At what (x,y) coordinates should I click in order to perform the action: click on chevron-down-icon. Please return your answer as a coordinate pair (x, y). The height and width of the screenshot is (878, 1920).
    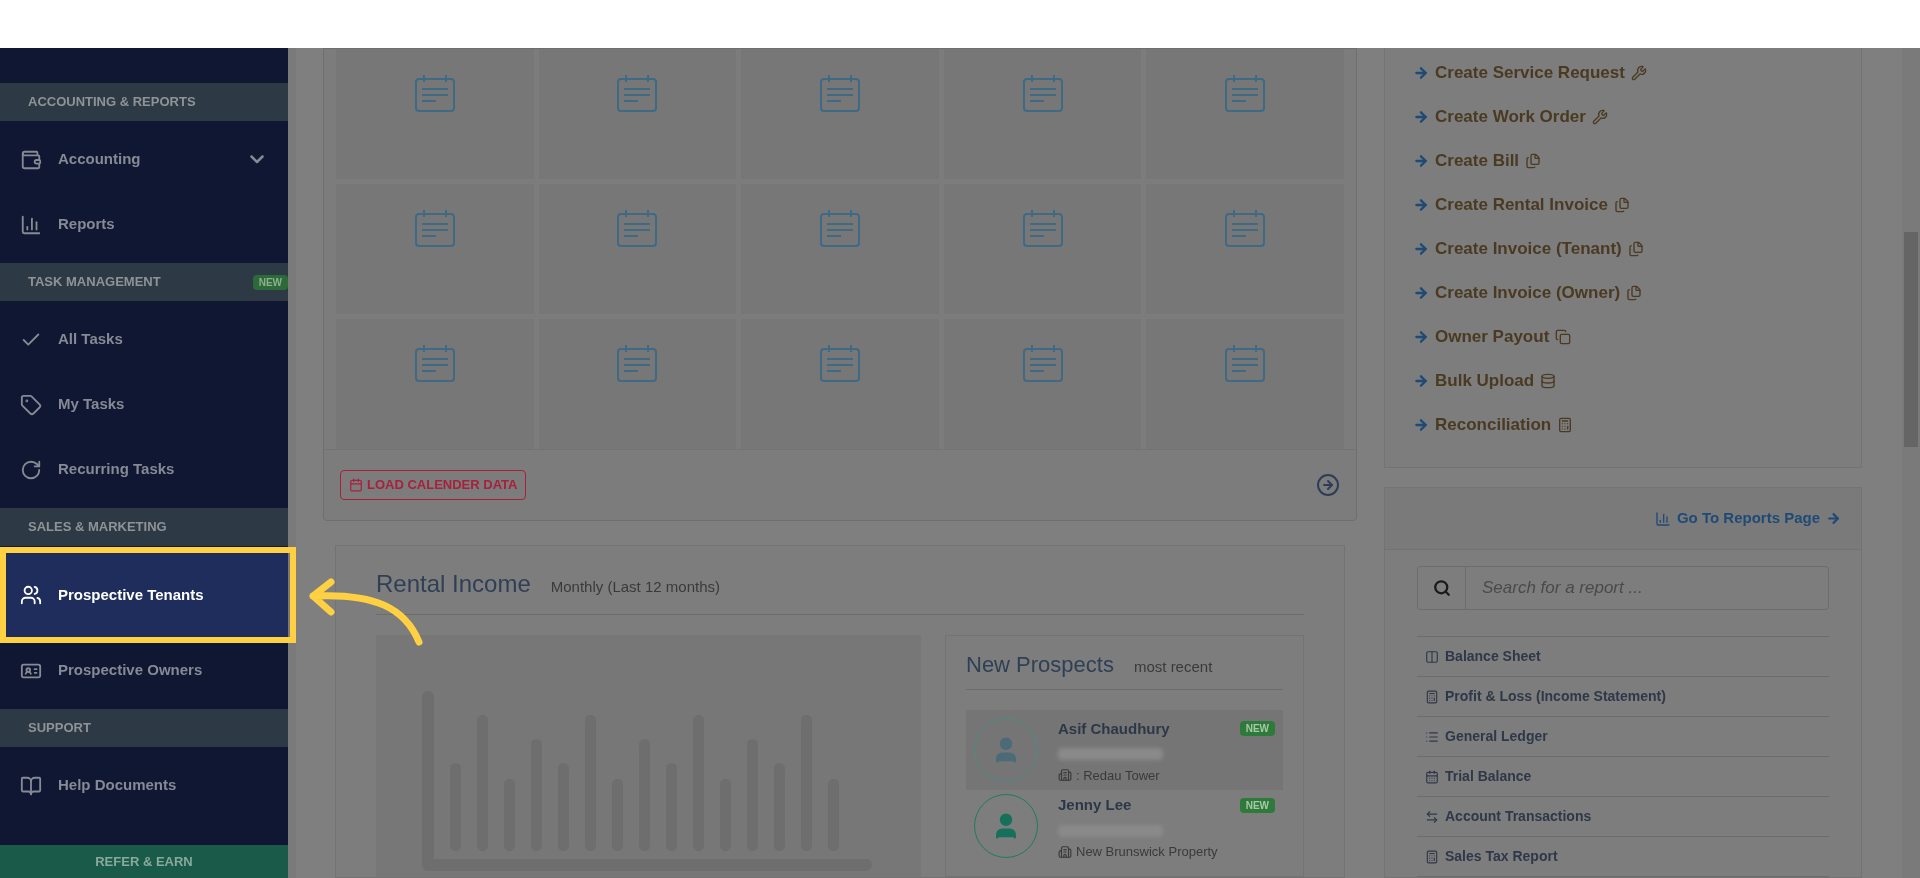
    Looking at the image, I should click on (257, 159).